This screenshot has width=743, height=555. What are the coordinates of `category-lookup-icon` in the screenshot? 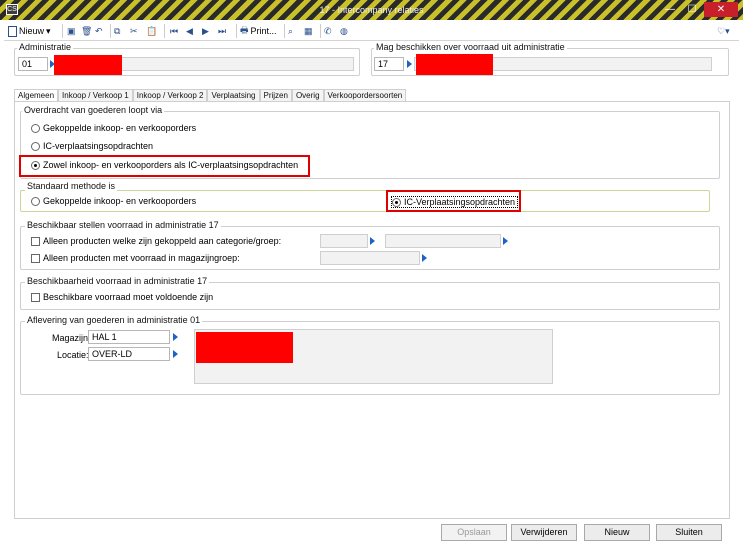 It's located at (372, 241).